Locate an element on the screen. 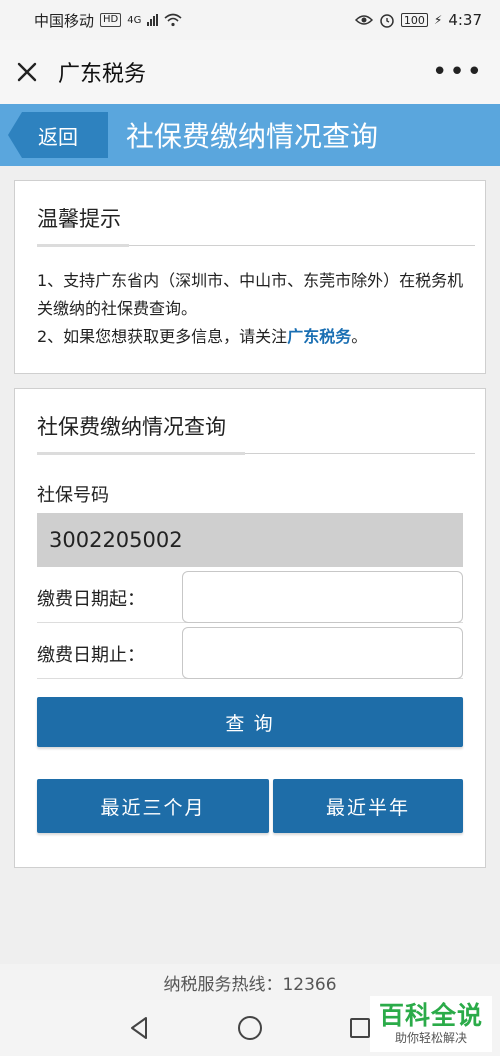  status-right: 100 ⚡ 4:37 is located at coordinates (418, 20).